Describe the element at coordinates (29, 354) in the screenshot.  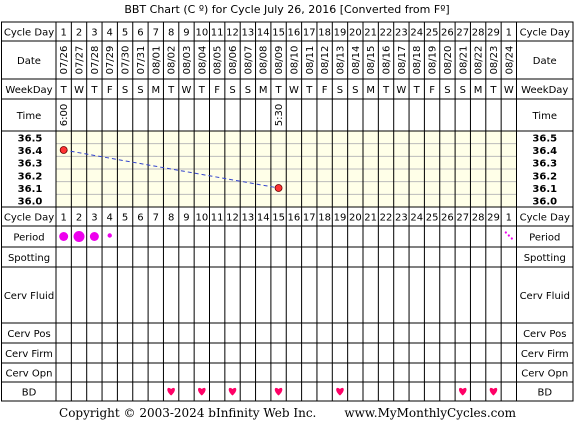
I see `row-label-left: Cerv Firm` at that location.